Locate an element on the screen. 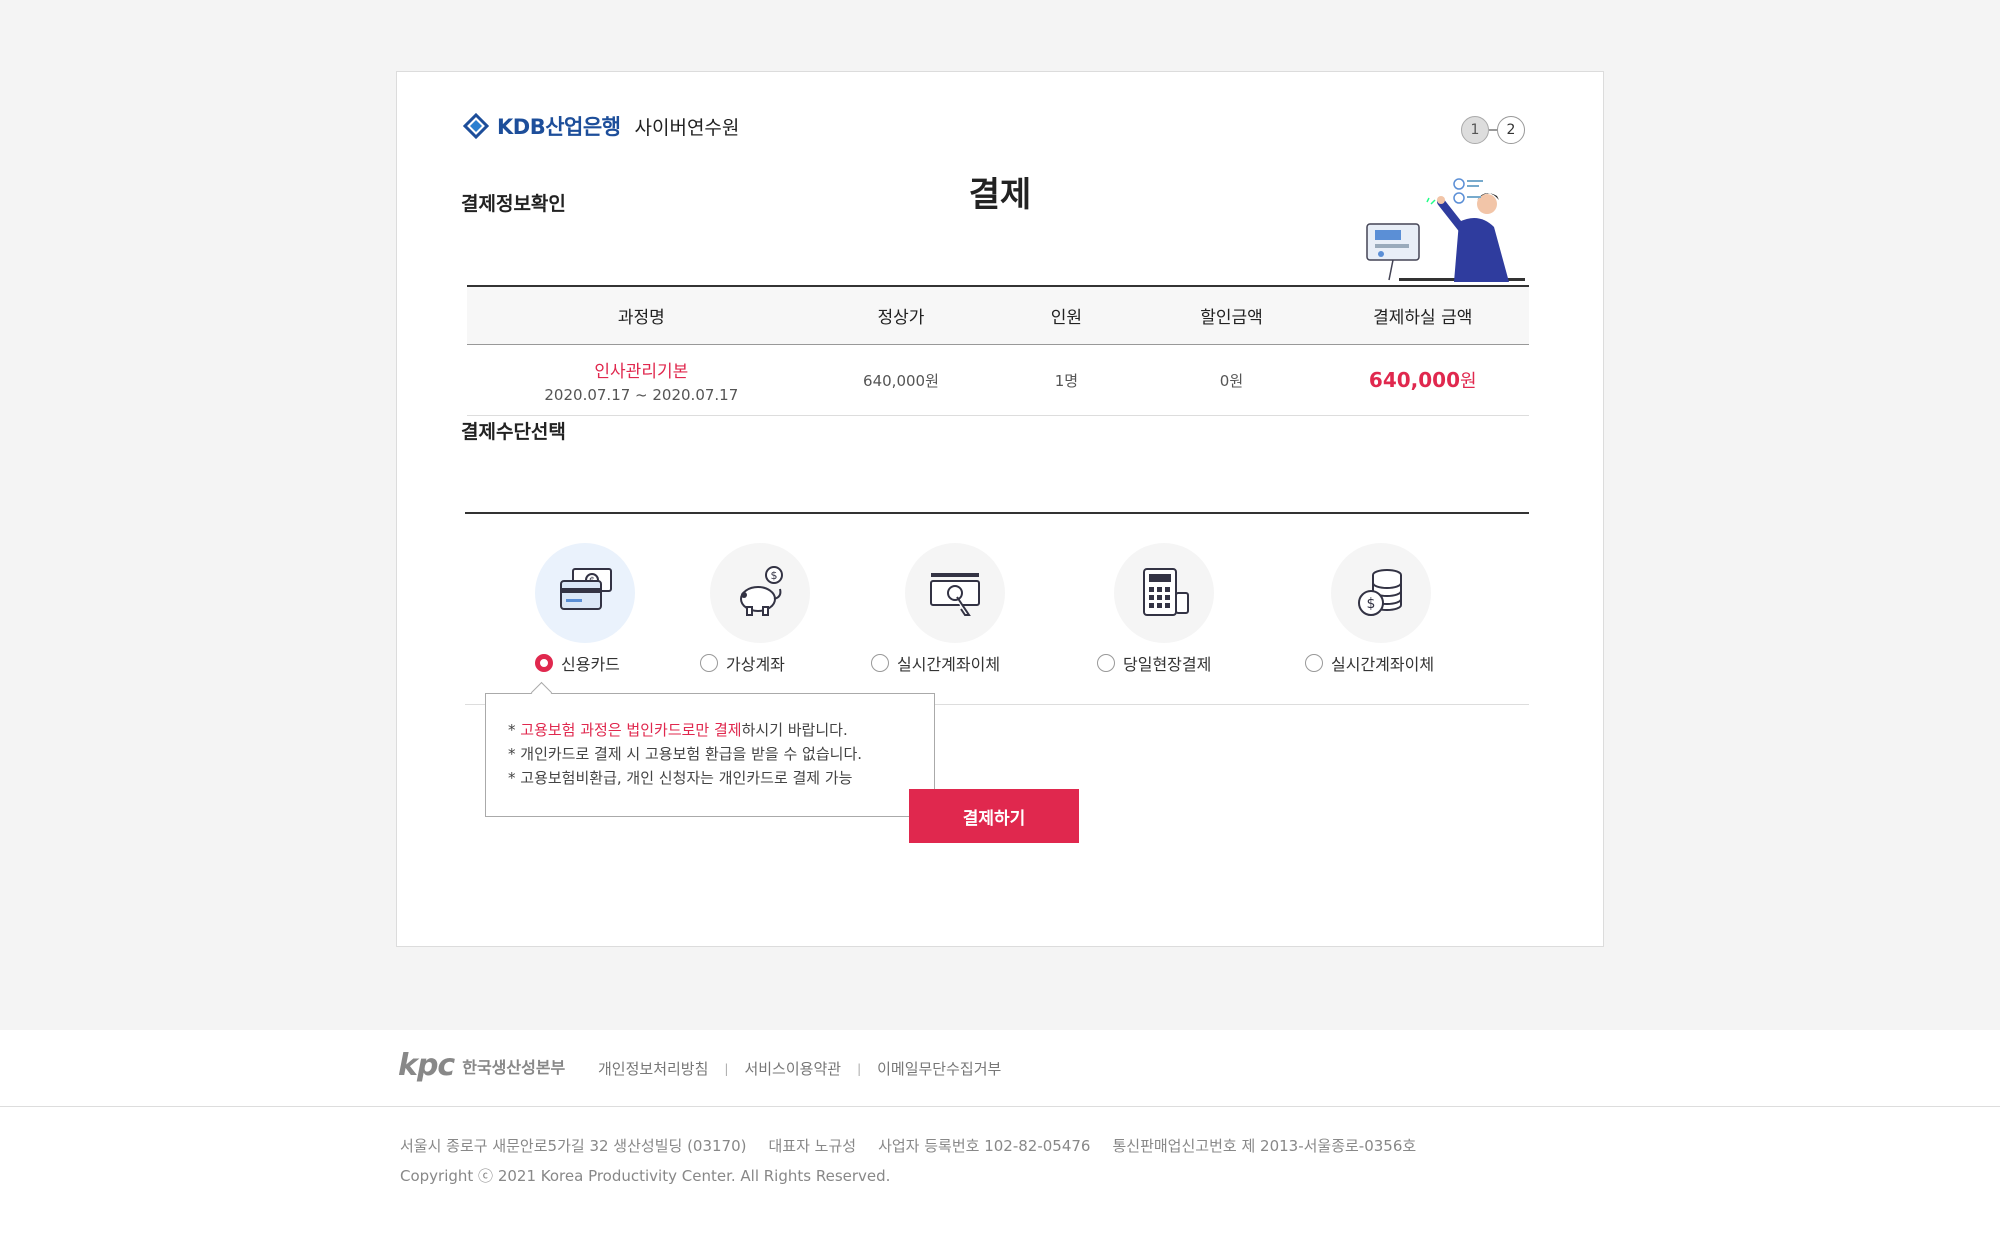 This screenshot has height=1234, width=2000. payment-method-title: 결제수단선택 is located at coordinates (513, 432).